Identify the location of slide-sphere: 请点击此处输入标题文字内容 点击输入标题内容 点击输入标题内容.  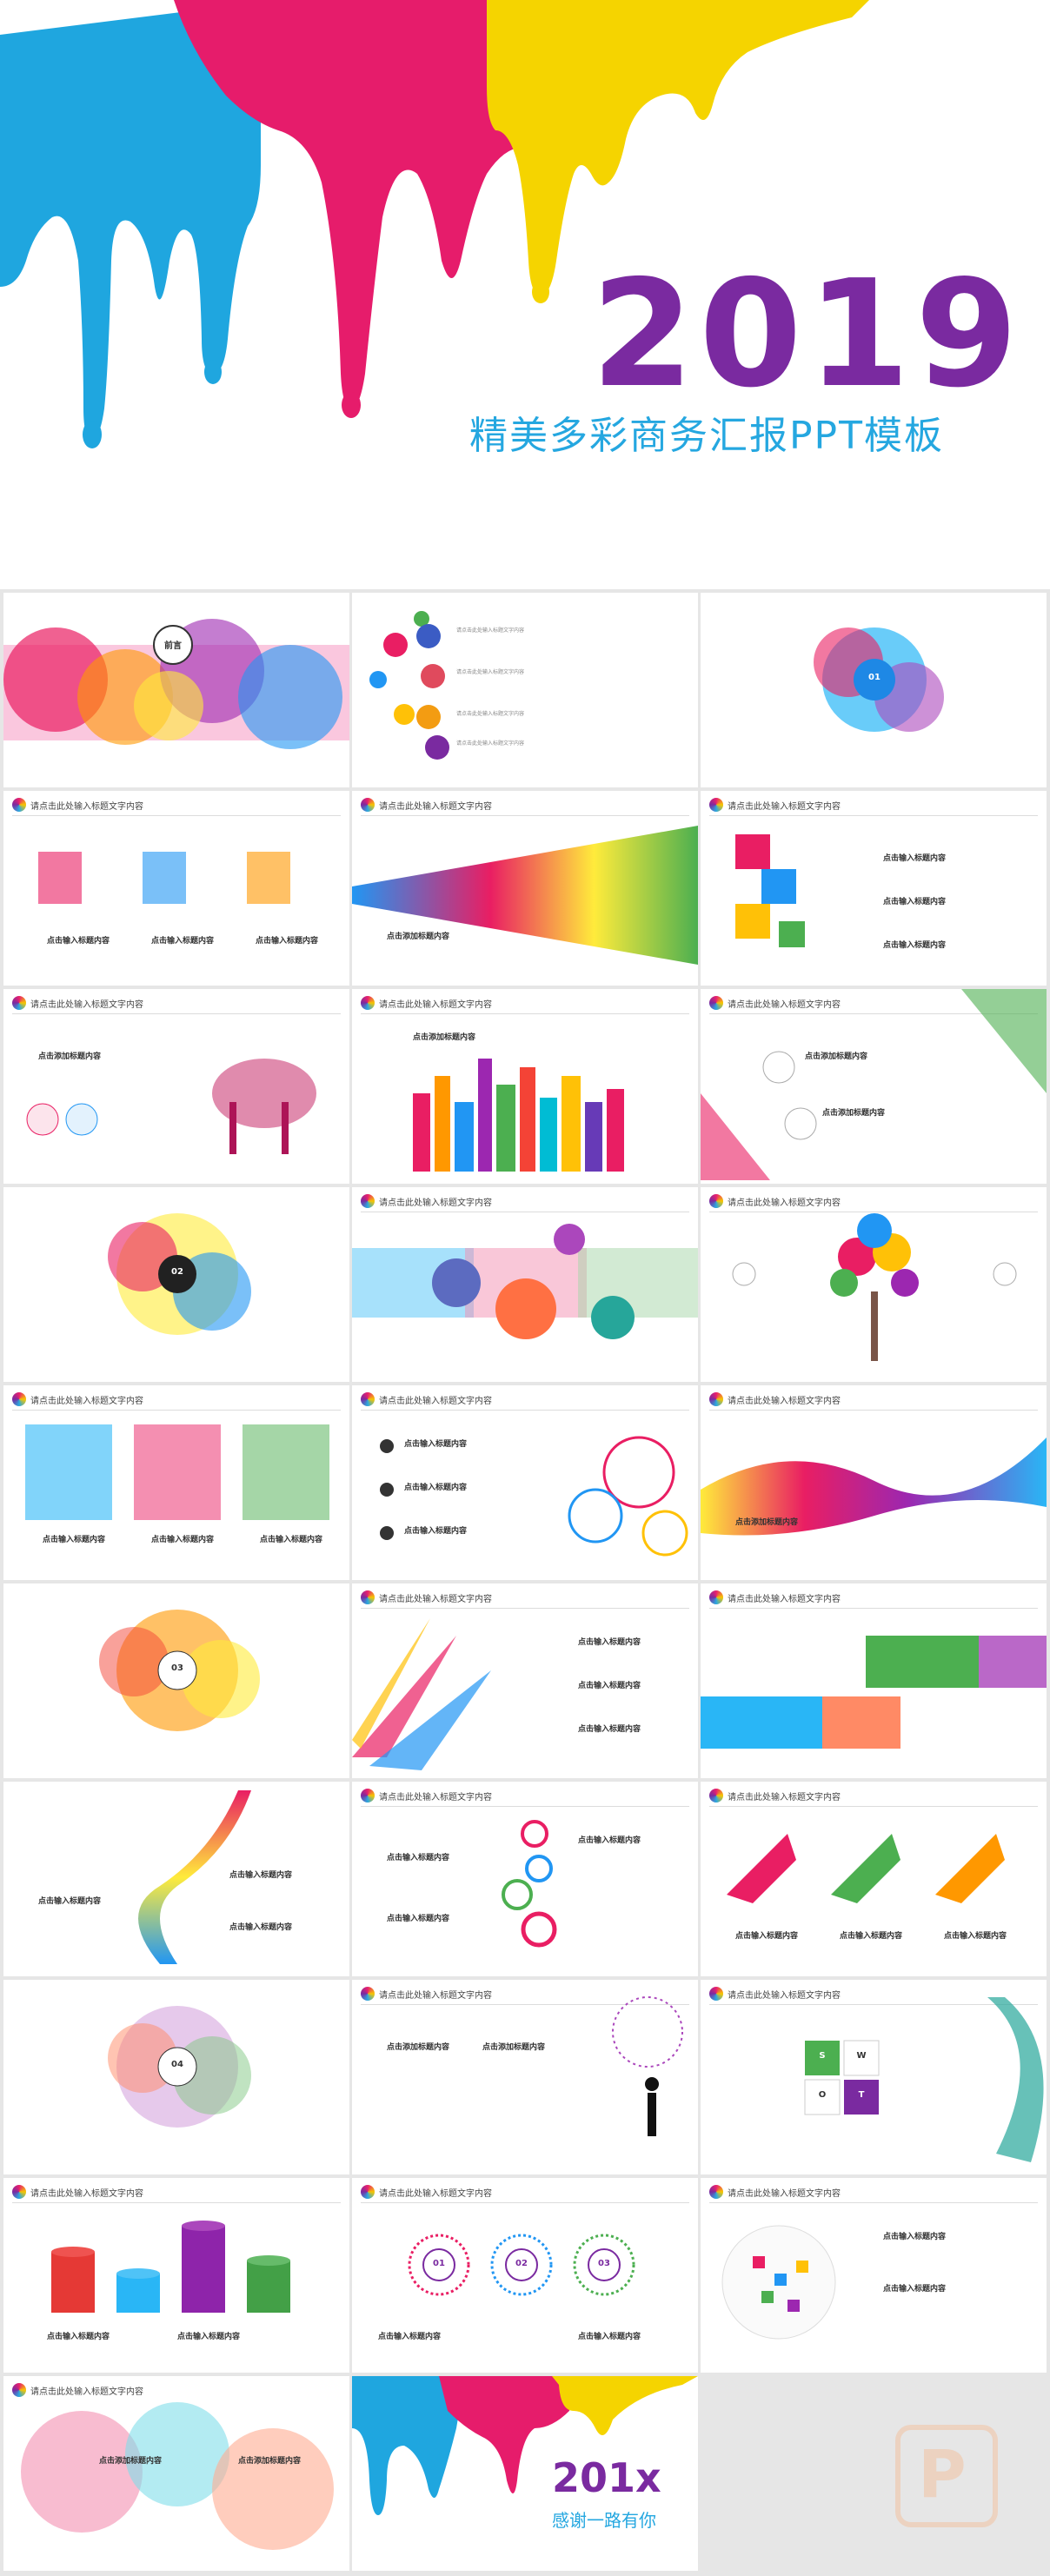
(874, 2275).